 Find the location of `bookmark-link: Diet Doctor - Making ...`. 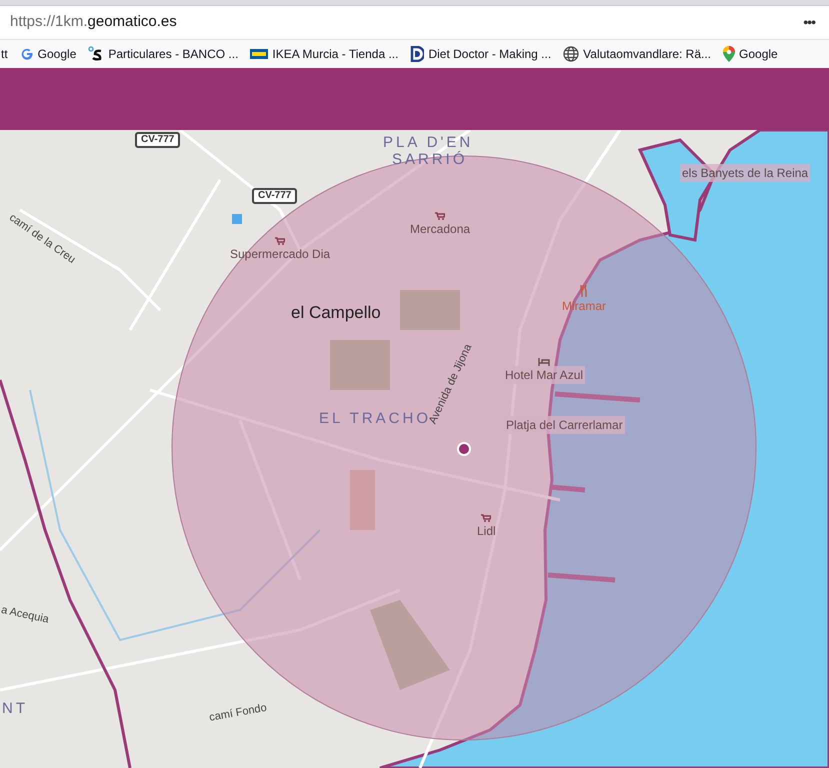

bookmark-link: Diet Doctor - Making ... is located at coordinates (481, 54).